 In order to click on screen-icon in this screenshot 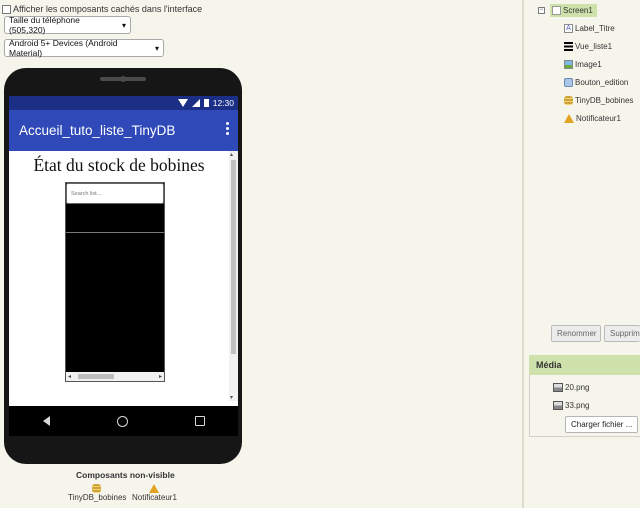, I will do `click(556, 10)`.